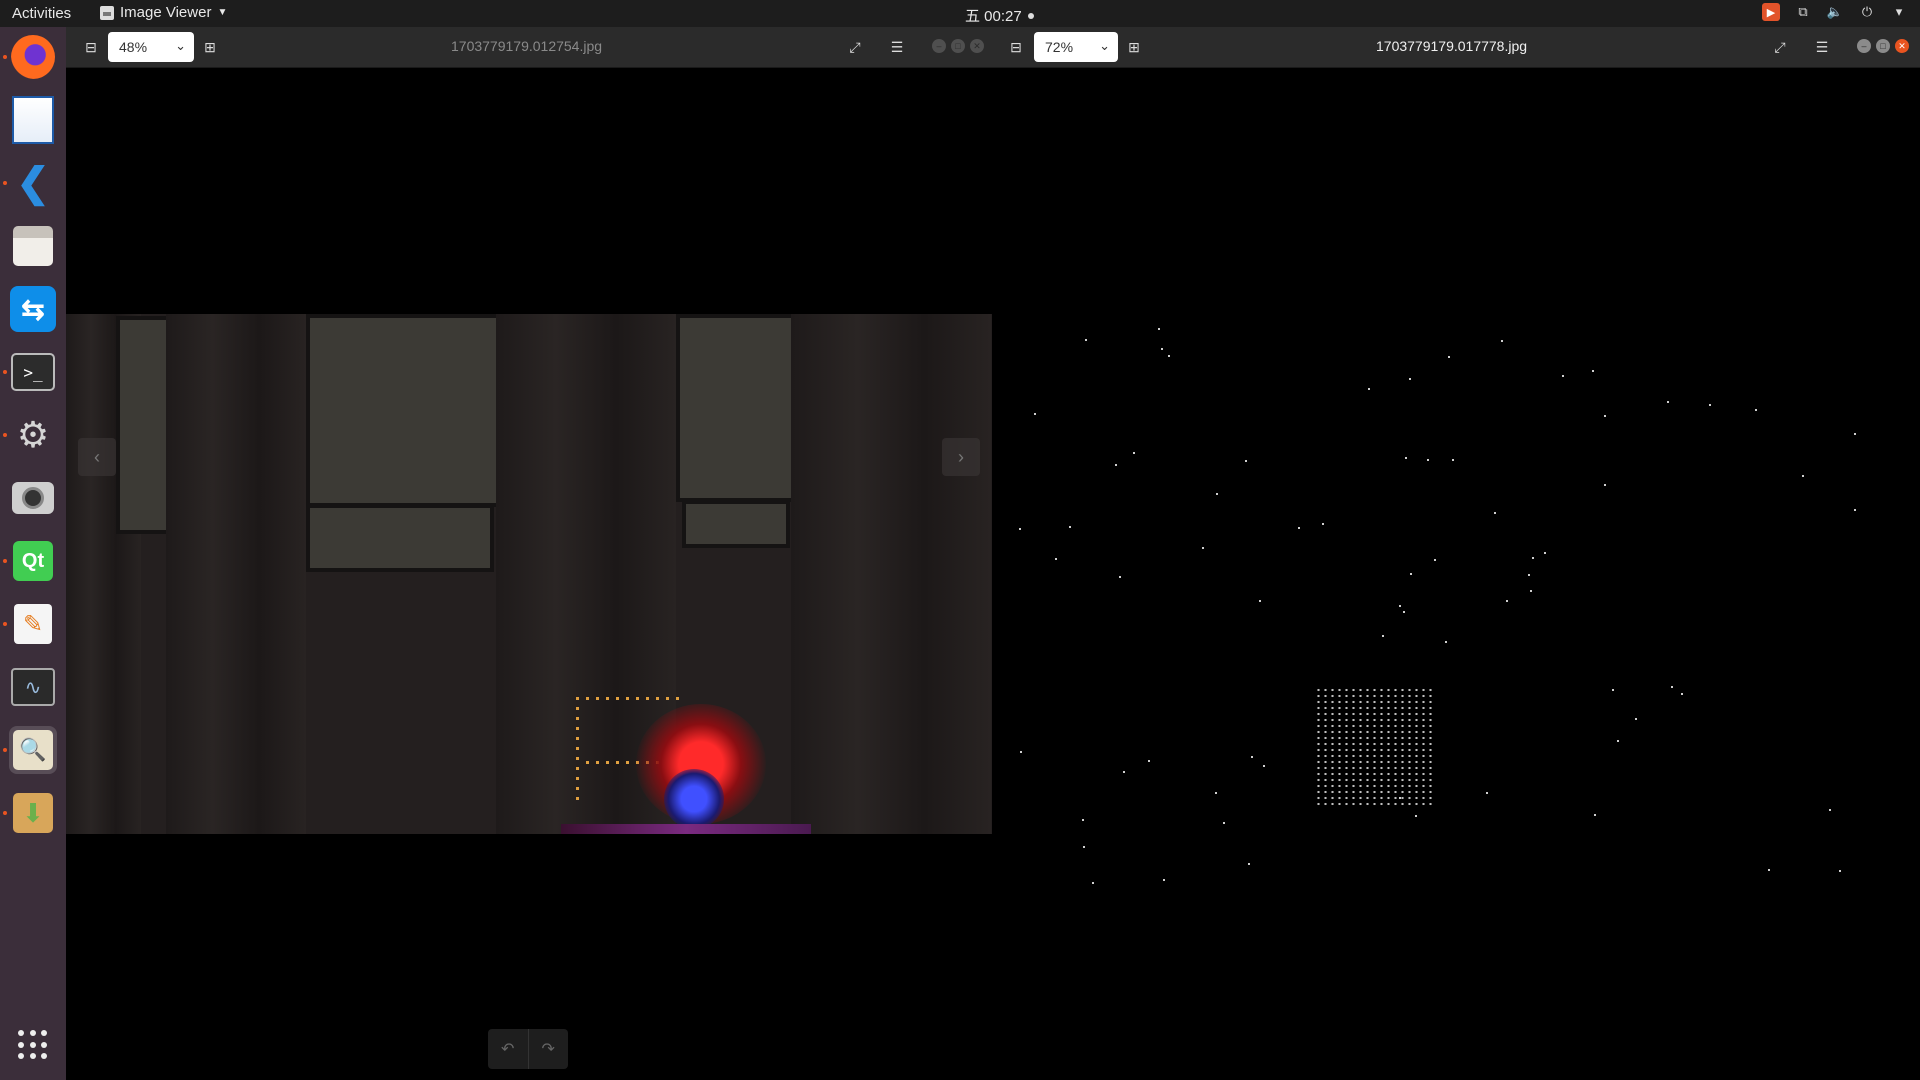 This screenshot has height=1080, width=1920. Describe the element at coordinates (999, 15) in the screenshot. I see `clock: 五 00:27` at that location.